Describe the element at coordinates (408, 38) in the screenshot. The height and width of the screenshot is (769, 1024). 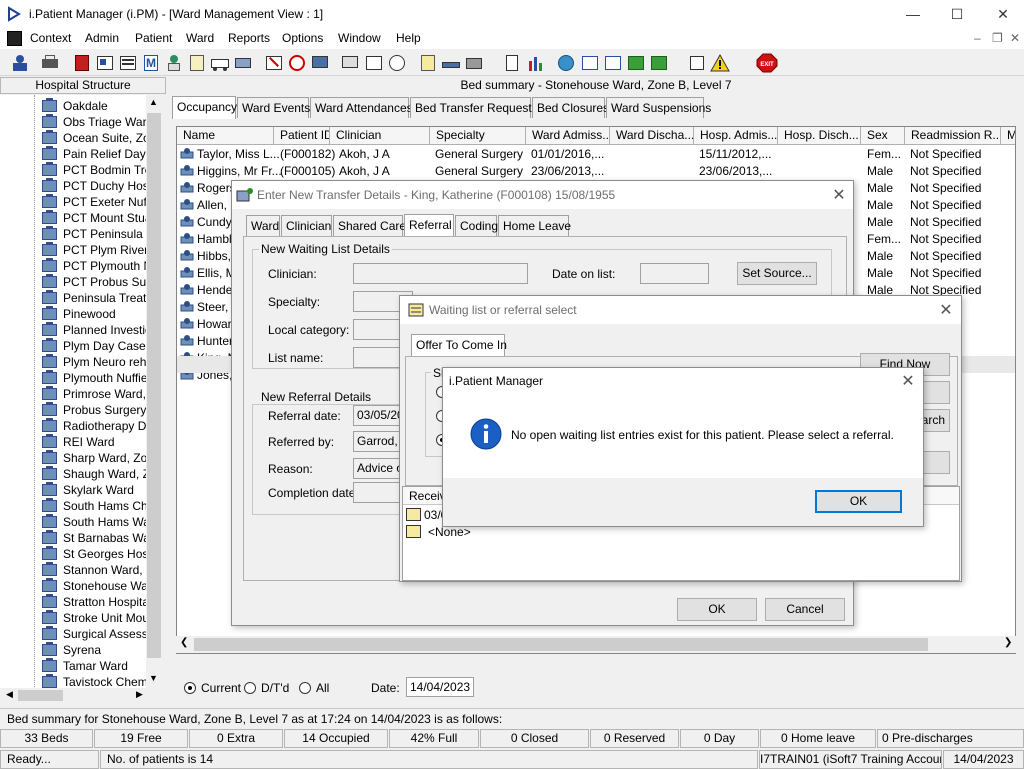
I see `menu-help: Help` at that location.